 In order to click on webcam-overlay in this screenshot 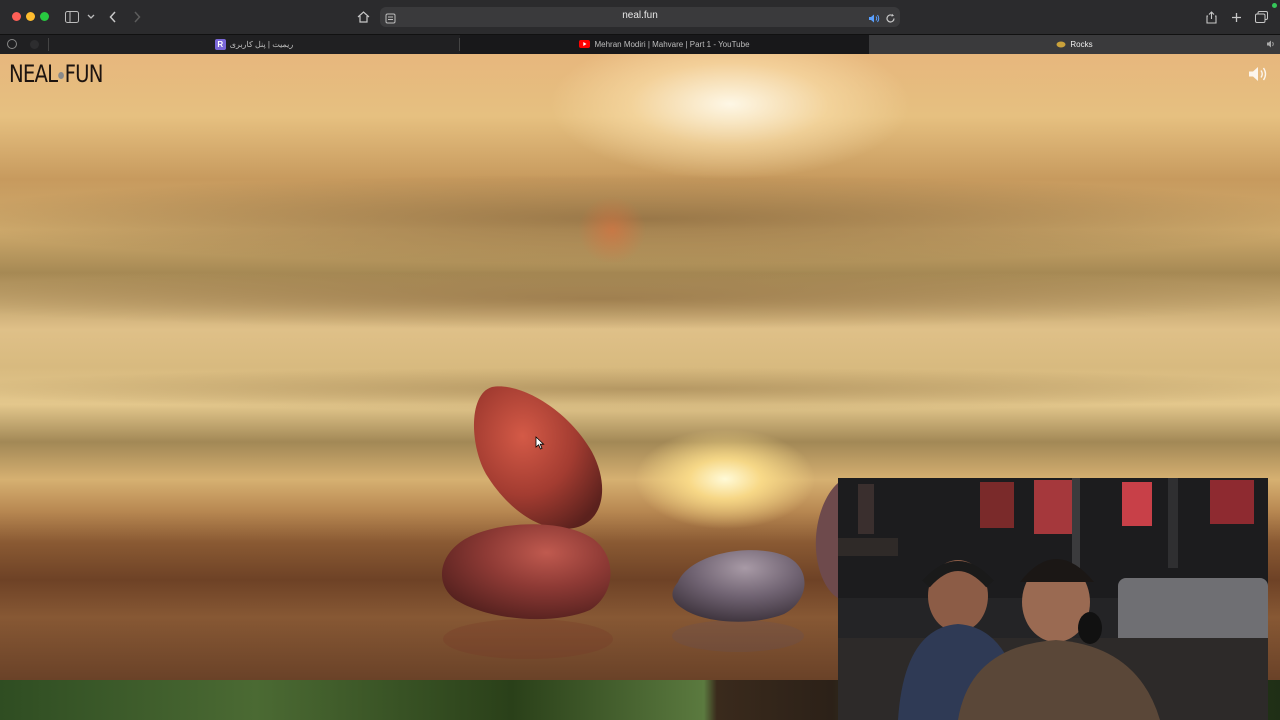, I will do `click(1053, 599)`.